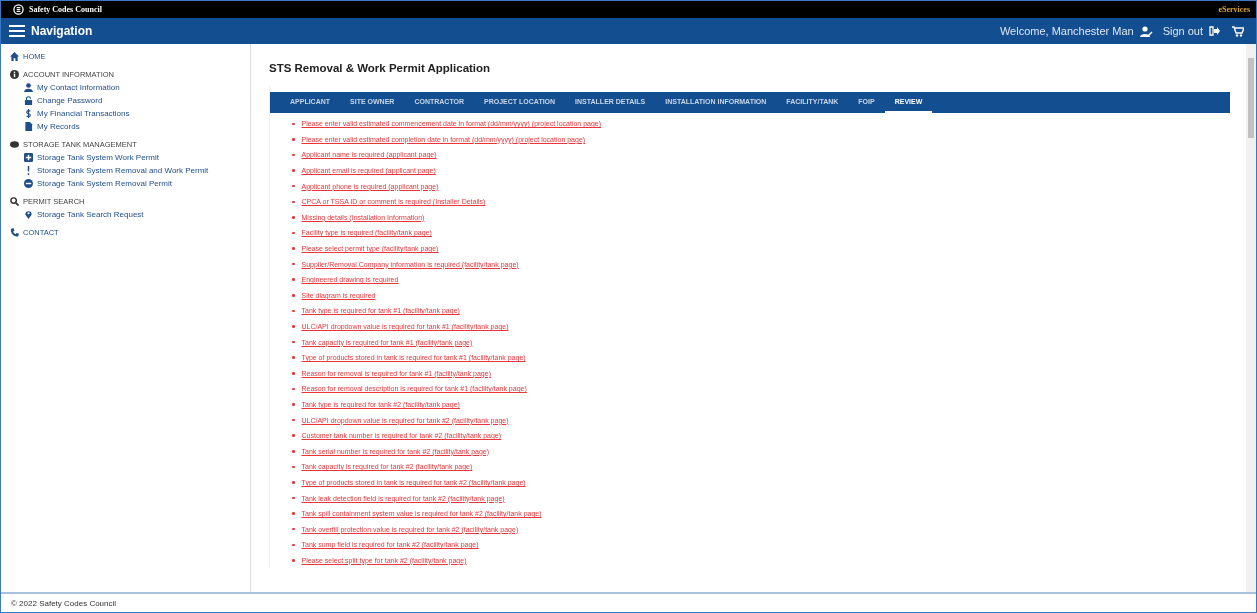  I want to click on sidebar-link: My Records, so click(58, 126).